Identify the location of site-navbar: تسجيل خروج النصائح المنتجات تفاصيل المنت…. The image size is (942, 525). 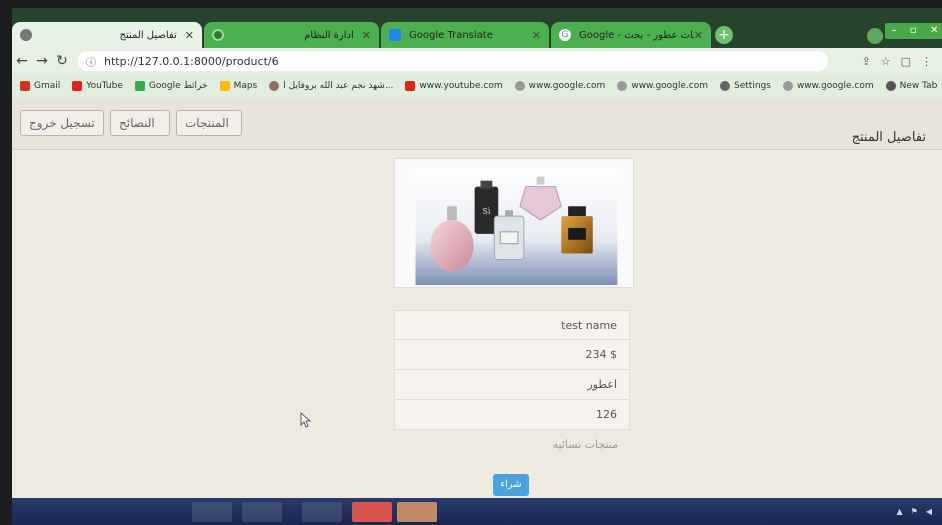
(477, 124).